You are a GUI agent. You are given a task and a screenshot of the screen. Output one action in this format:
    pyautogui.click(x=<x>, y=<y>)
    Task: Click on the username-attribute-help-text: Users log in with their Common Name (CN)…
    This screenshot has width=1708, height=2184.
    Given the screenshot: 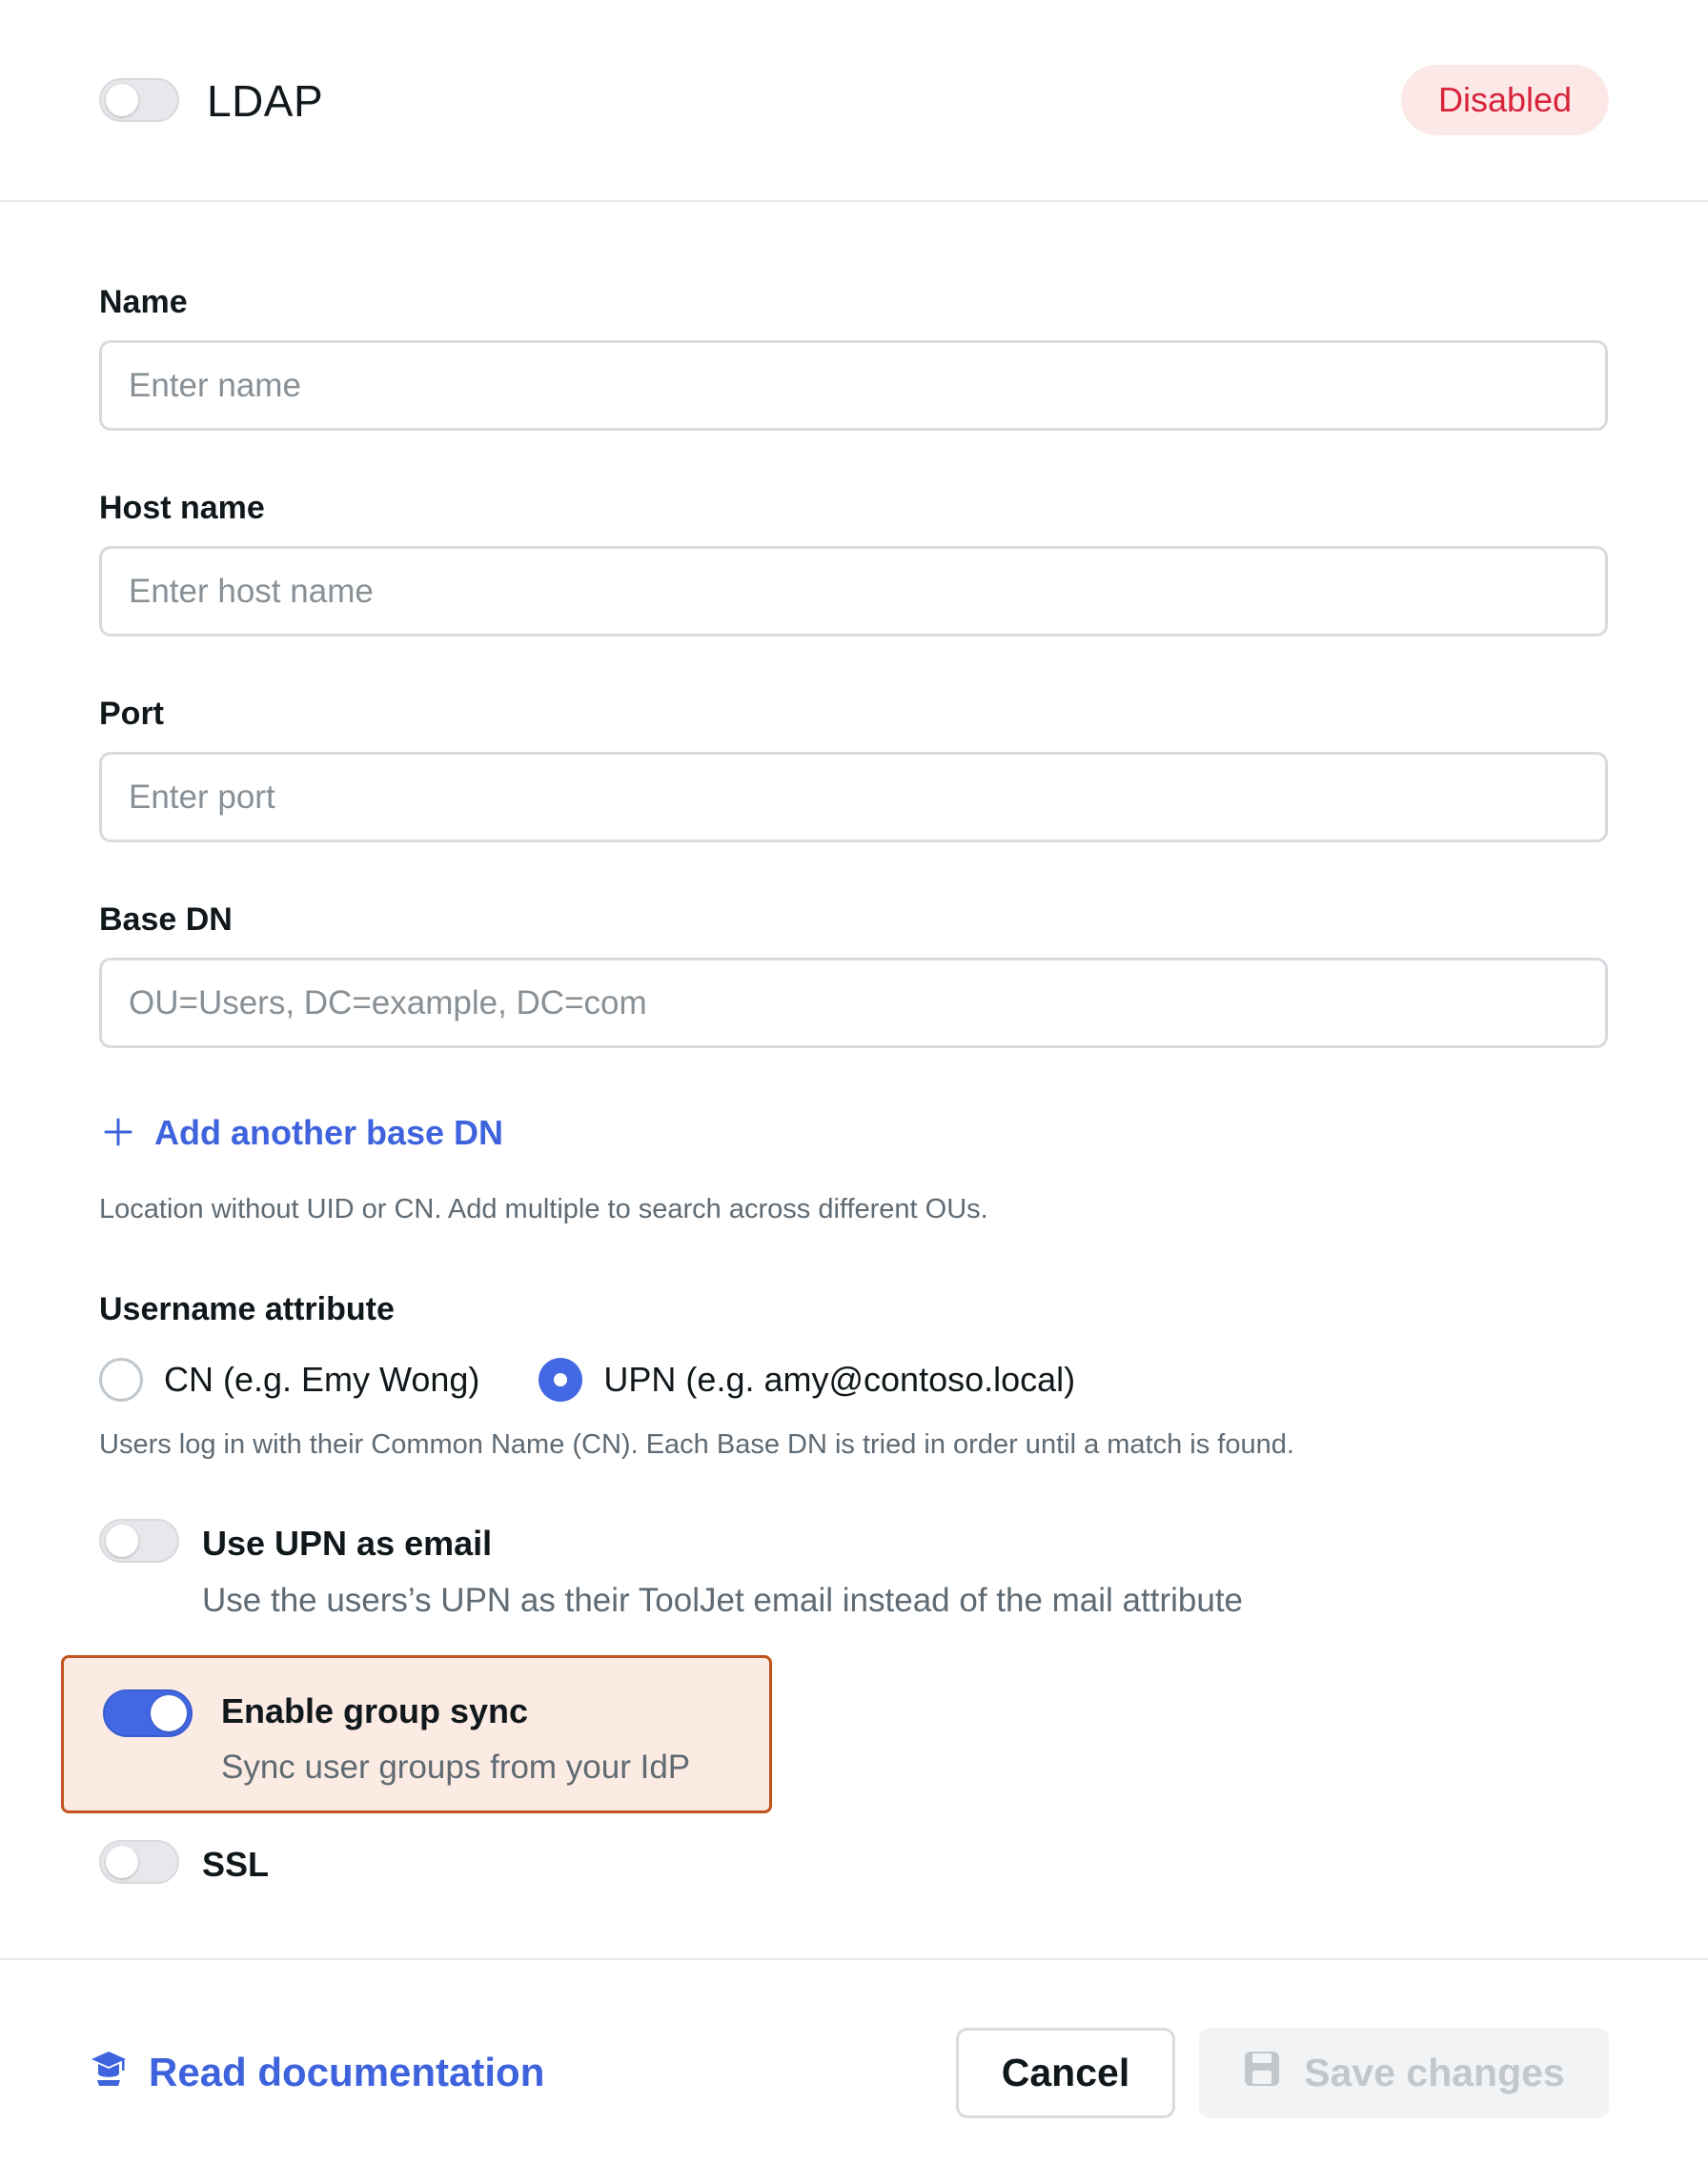 What is the action you would take?
    pyautogui.click(x=697, y=1444)
    